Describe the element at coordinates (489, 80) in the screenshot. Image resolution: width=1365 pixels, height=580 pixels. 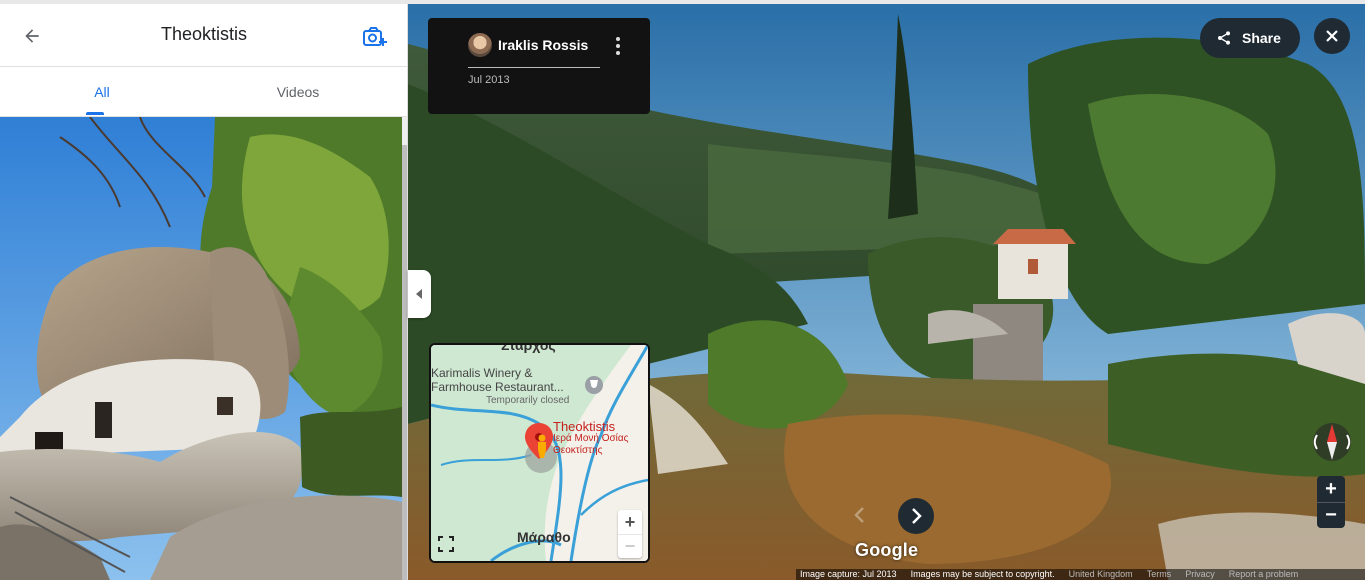
I see `capture-date: Jul 2013` at that location.